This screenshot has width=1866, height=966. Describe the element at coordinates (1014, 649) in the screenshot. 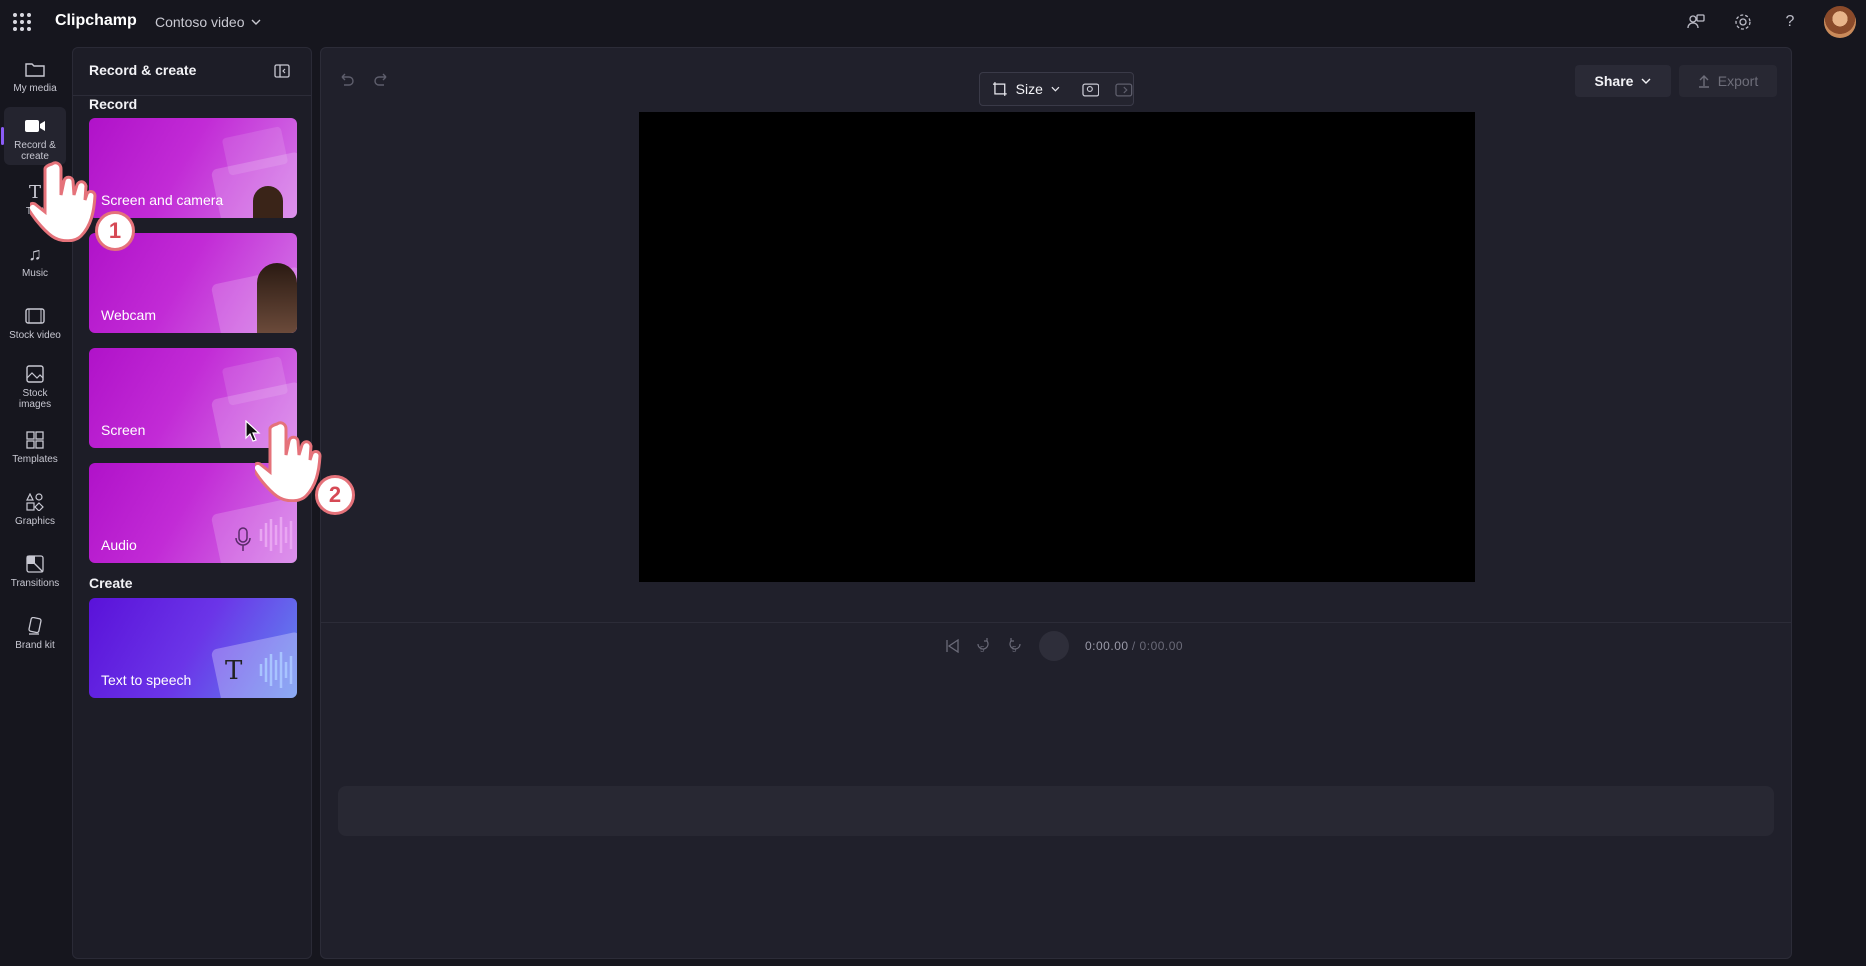

I see `forward-seconds: 5` at that location.